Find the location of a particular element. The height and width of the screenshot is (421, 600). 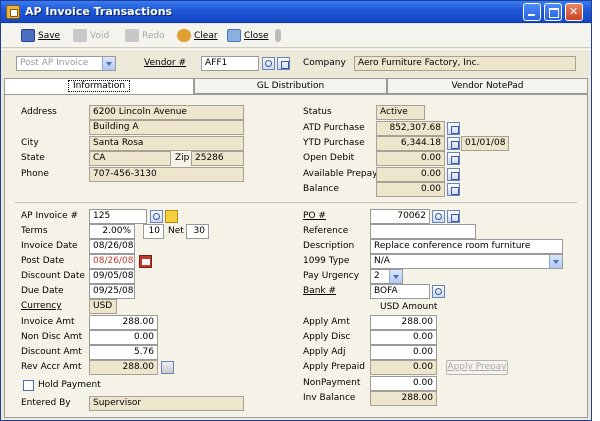

bank-lookup-icon is located at coordinates (438, 291).